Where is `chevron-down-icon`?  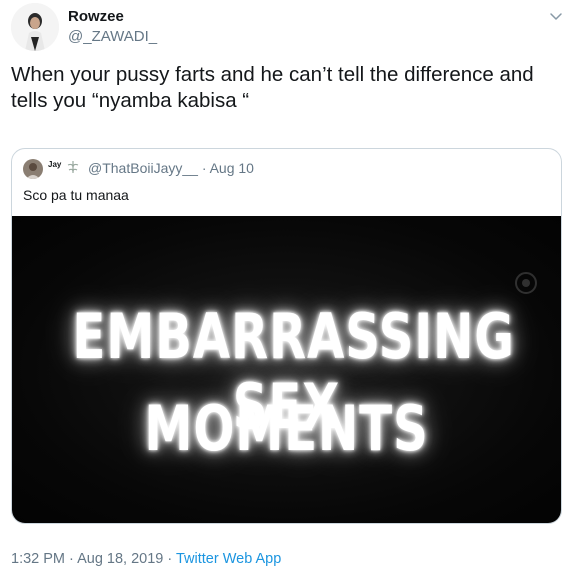 chevron-down-icon is located at coordinates (556, 17).